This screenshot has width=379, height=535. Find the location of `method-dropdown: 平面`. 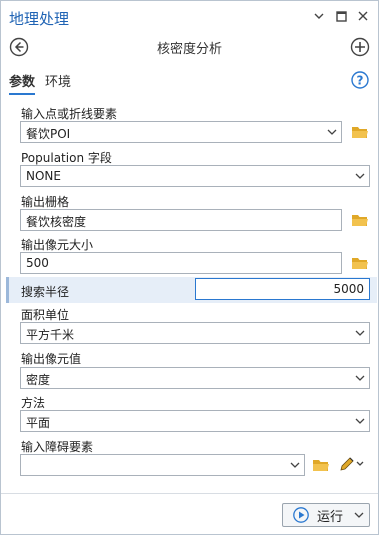

method-dropdown: 平面 is located at coordinates (195, 421).